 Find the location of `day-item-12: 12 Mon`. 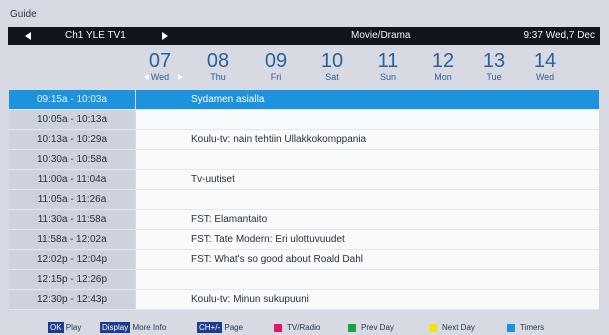

day-item-12: 12 Mon is located at coordinates (443, 66).